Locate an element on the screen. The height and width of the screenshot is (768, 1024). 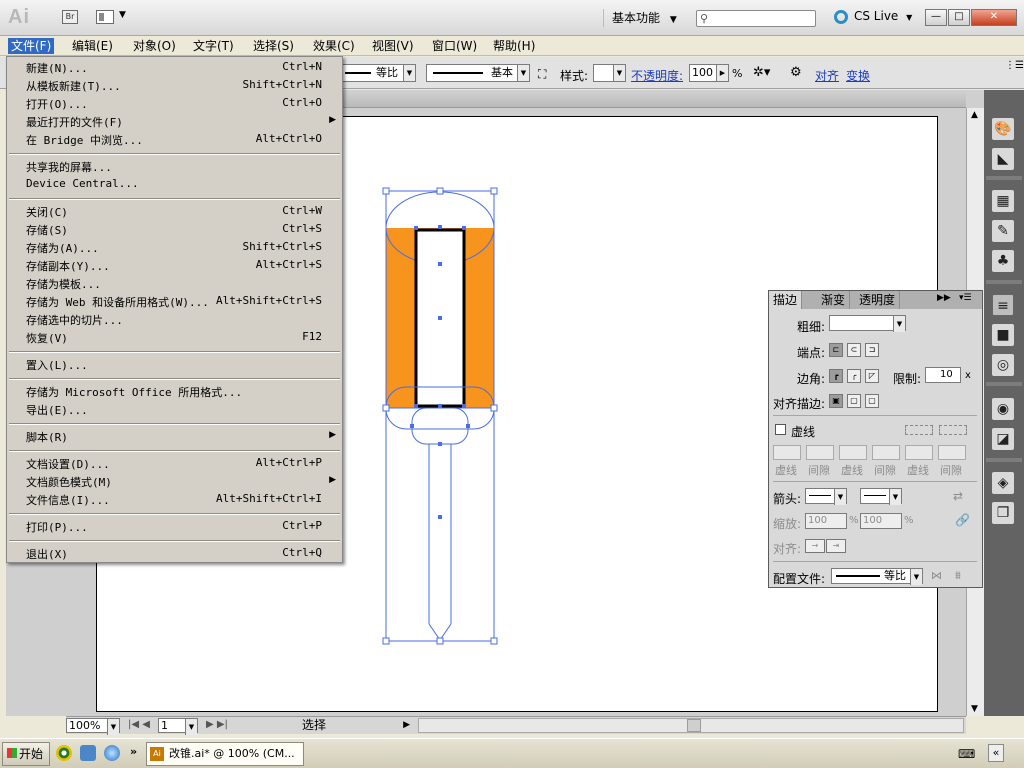
dash-align-icon is located at coordinates (953, 430).